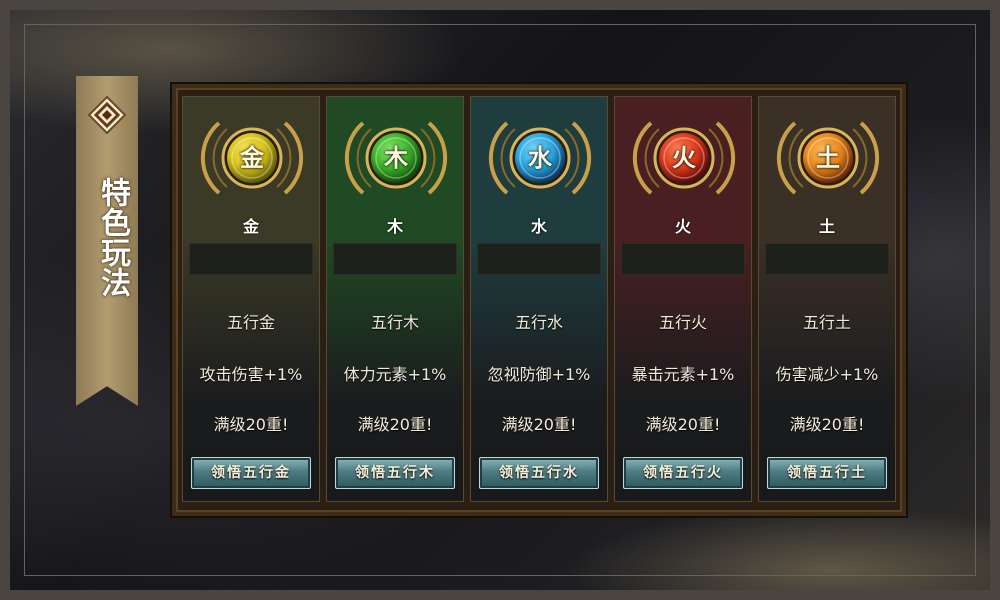 The image size is (1000, 600). Describe the element at coordinates (394, 226) in the screenshot. I see `element-label: 木` at that location.